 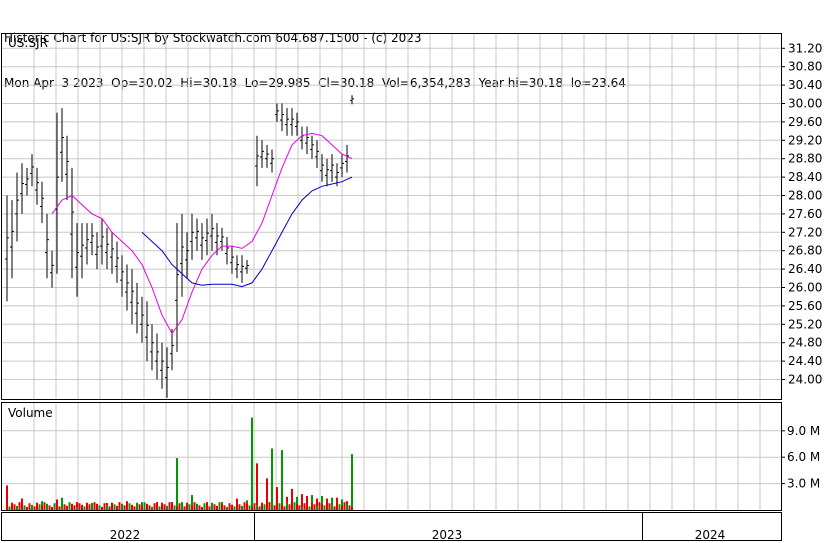 I want to click on price-tick-label: 25.60, so click(x=805, y=306).